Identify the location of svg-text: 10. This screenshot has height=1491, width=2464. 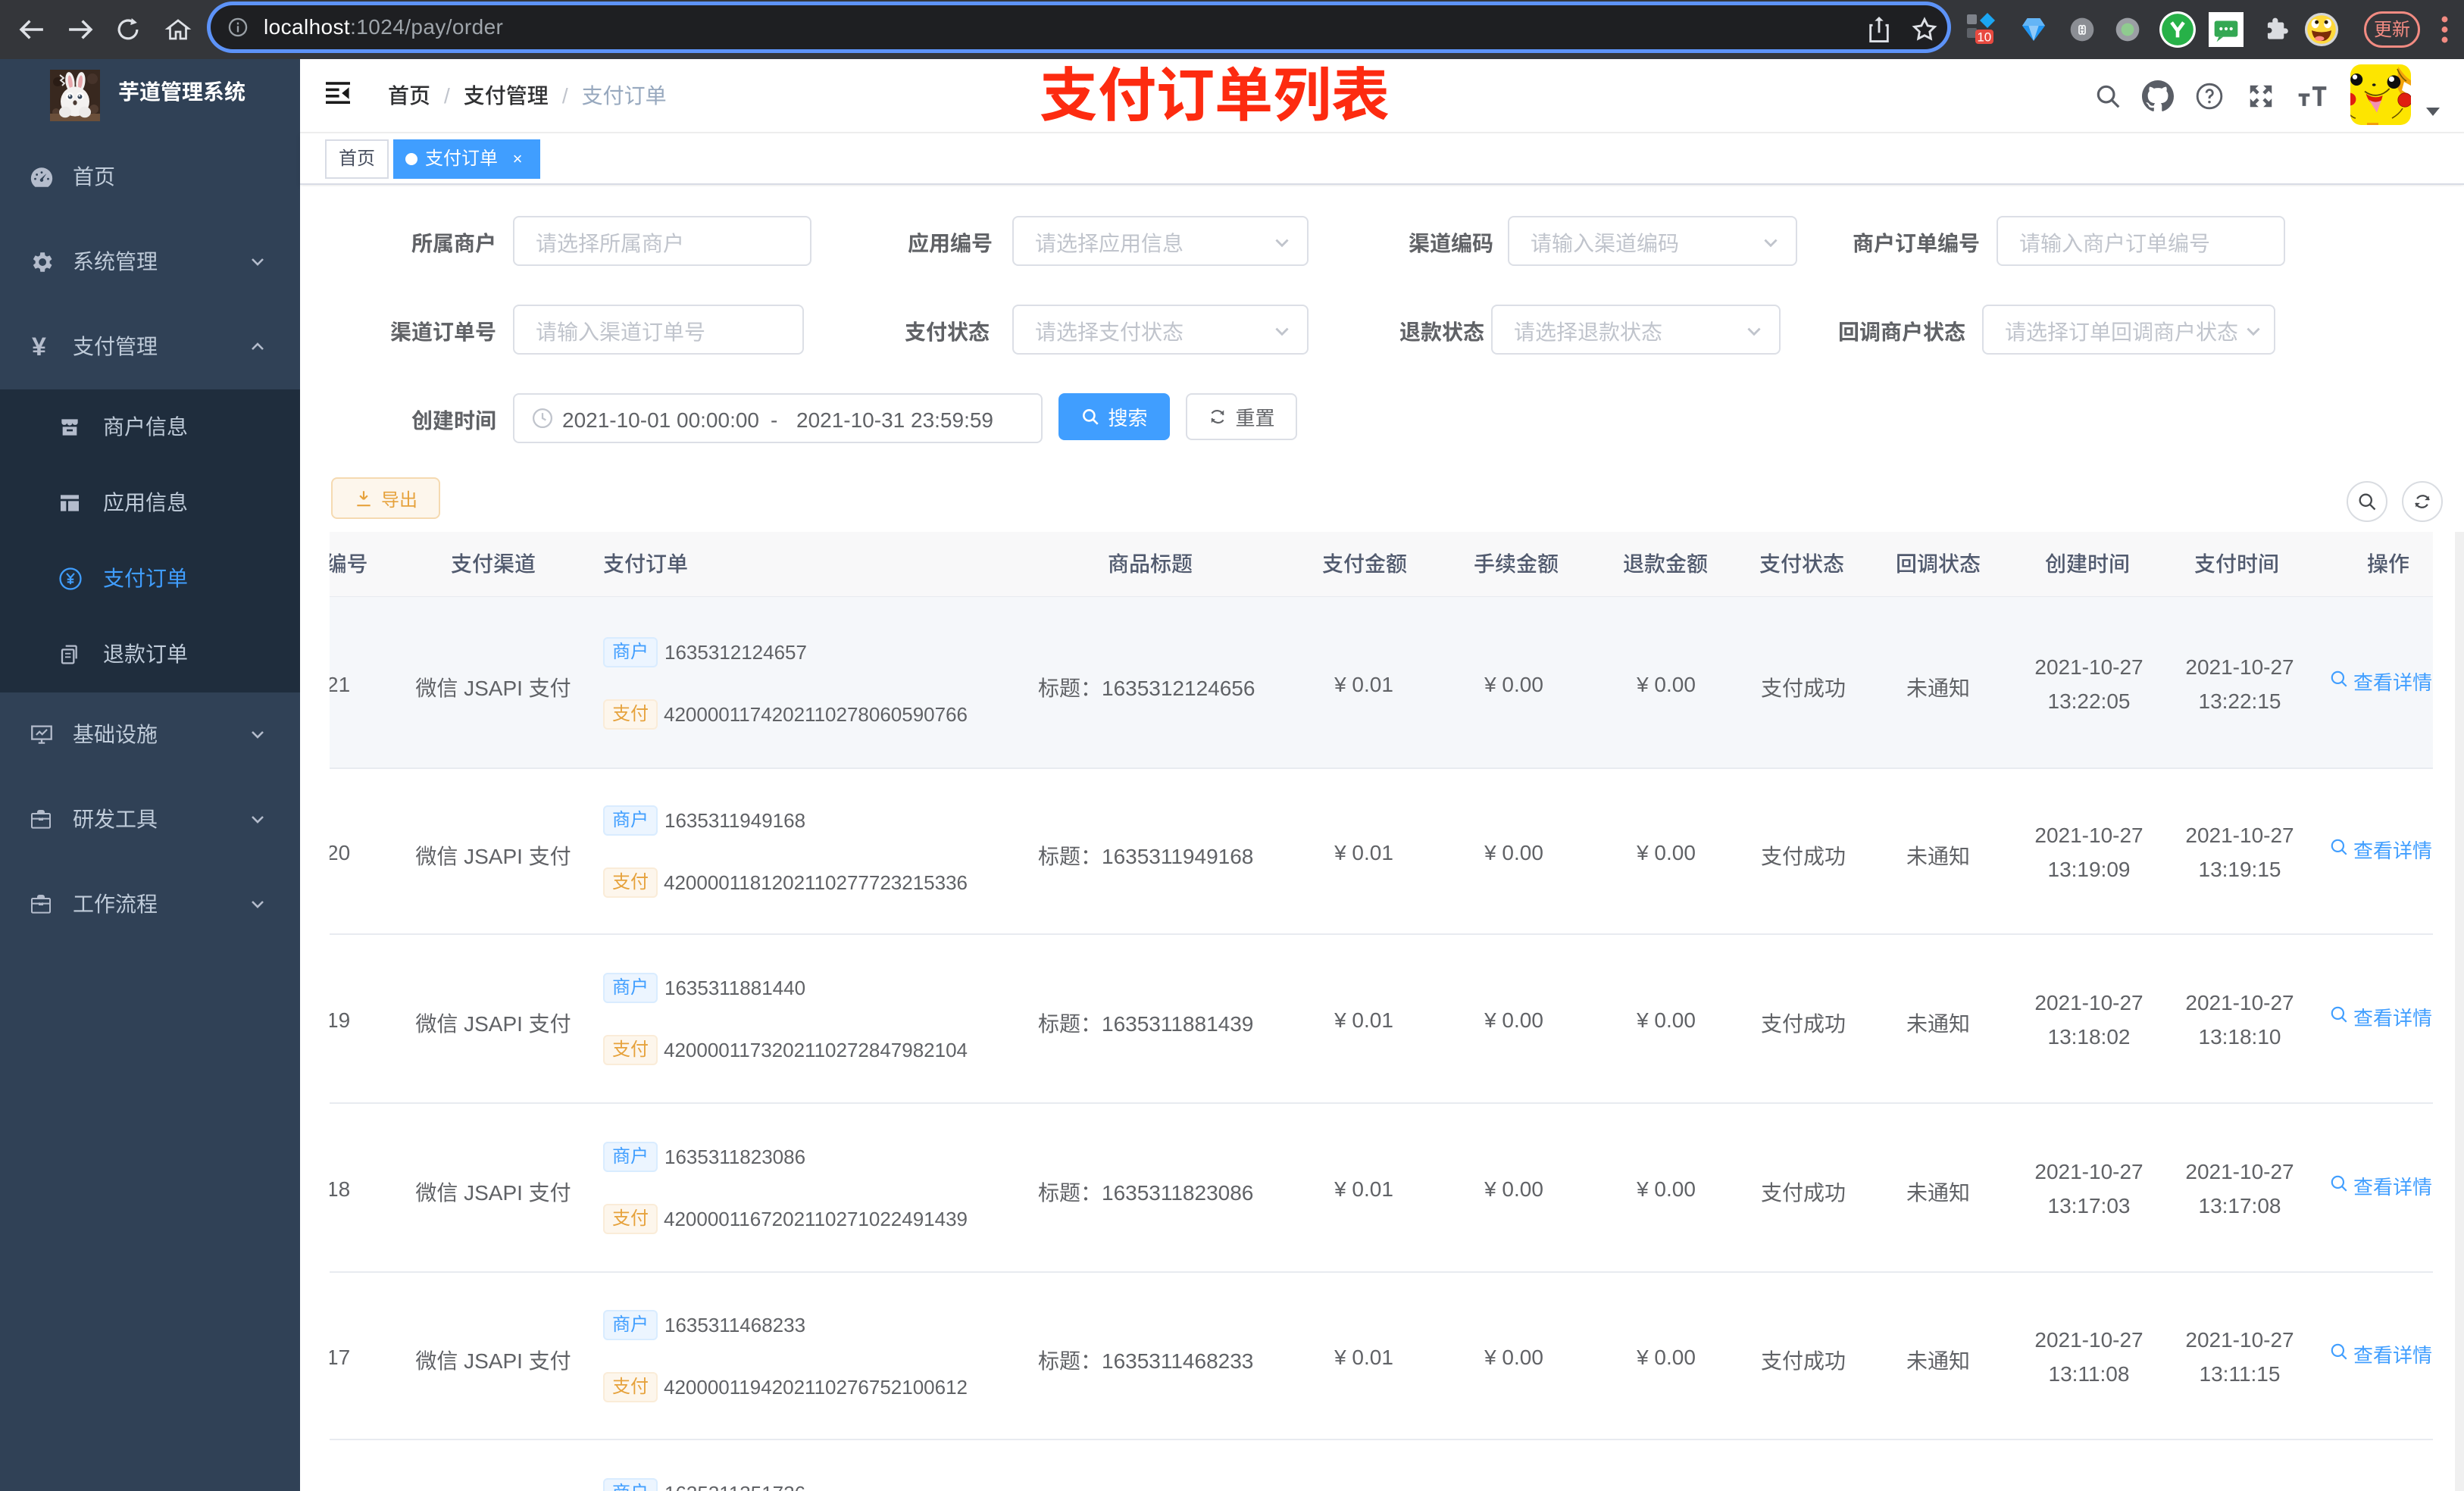
(1984, 37).